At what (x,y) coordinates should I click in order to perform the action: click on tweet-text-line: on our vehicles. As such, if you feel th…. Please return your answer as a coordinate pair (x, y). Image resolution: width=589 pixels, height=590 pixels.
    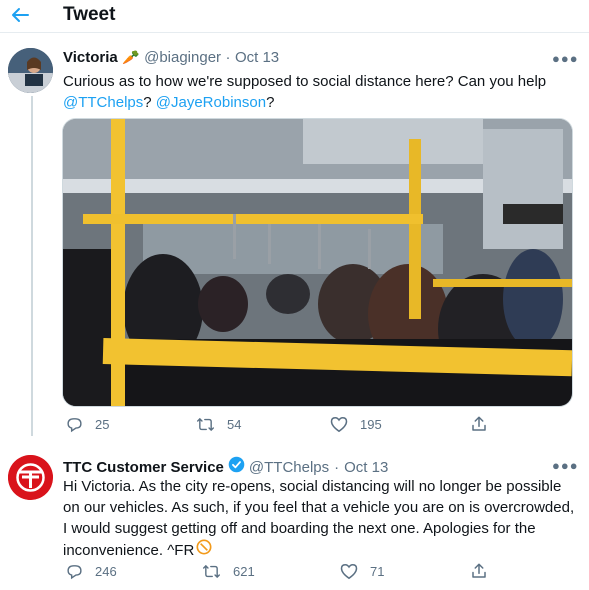
    Looking at the image, I should click on (319, 507).